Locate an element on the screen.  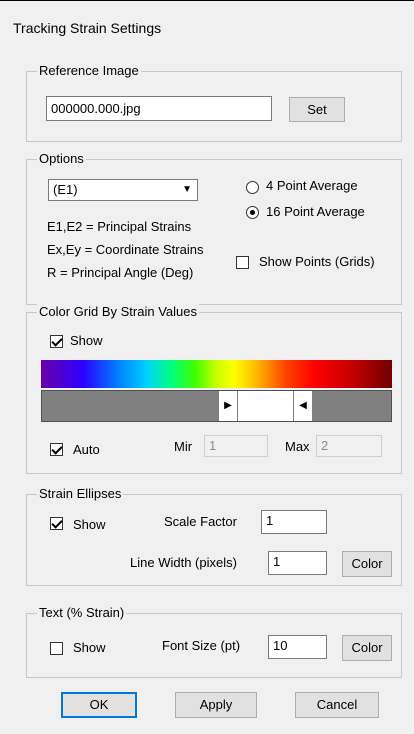
range-high-handle: ◀ is located at coordinates (302, 406).